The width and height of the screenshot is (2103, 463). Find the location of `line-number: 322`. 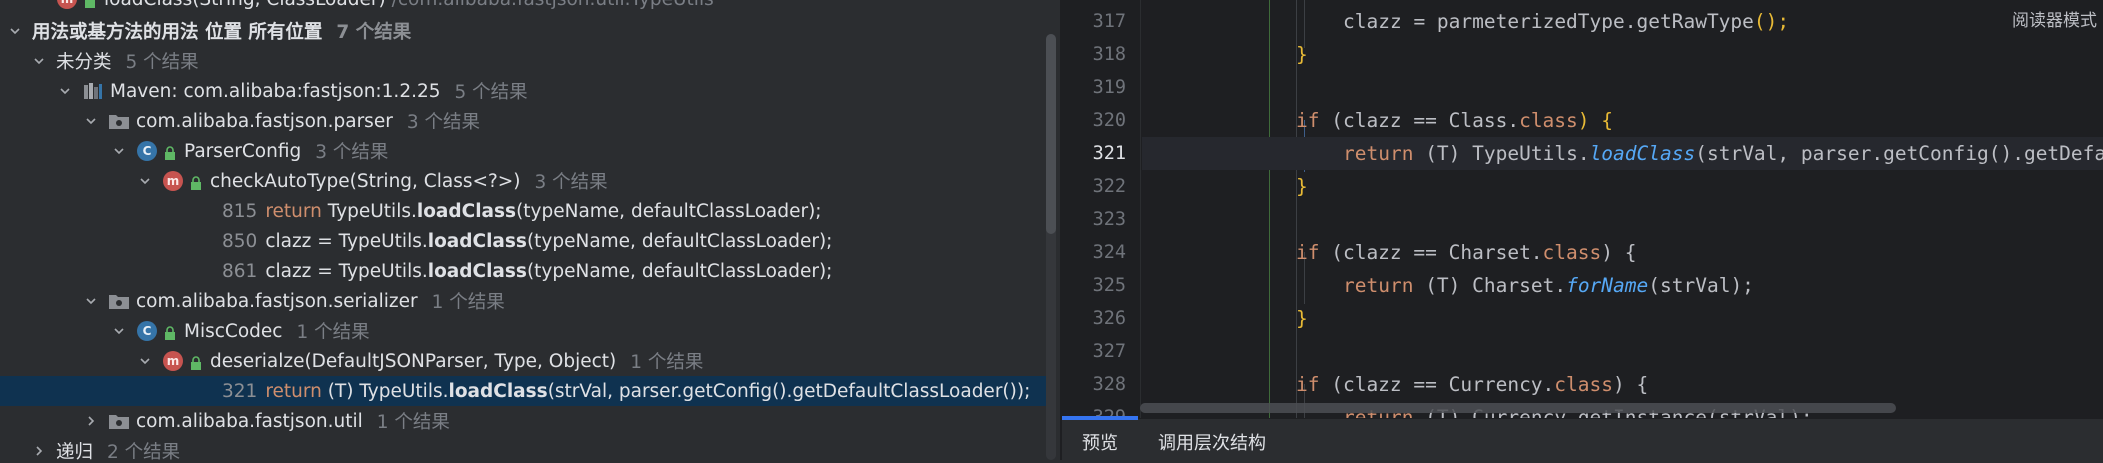

line-number: 322 is located at coordinates (1109, 186).